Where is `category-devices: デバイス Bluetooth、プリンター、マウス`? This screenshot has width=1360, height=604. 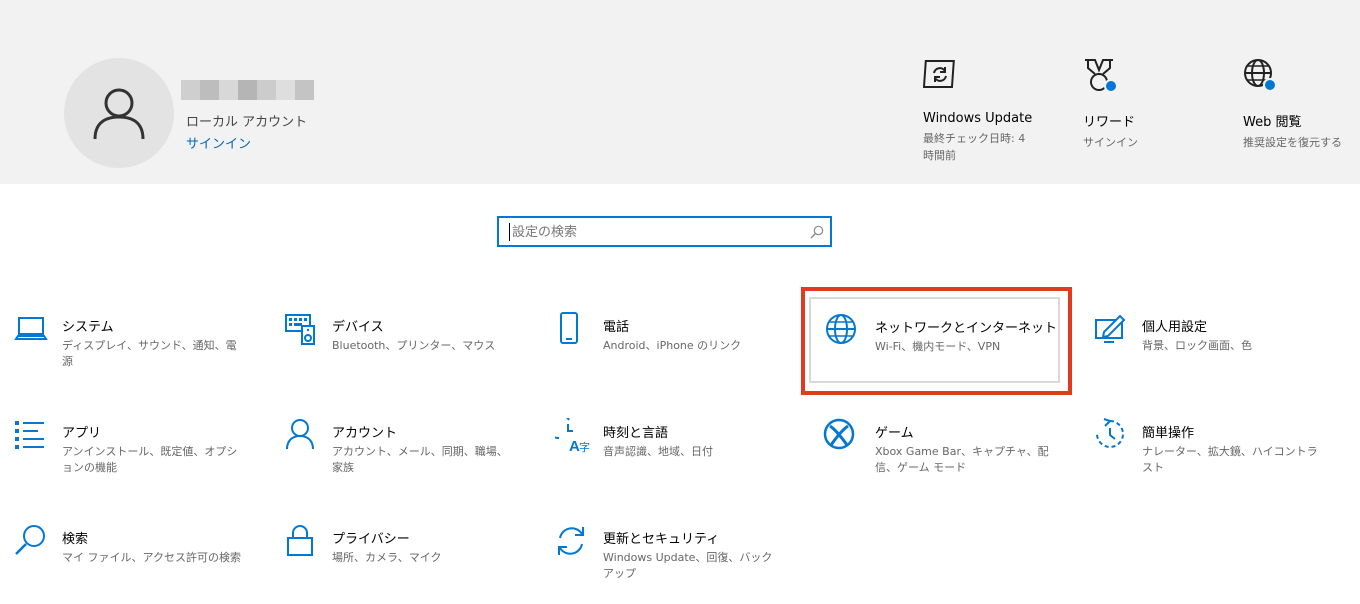
category-devices: デバイス Bluetooth、プリンター、マウス is located at coordinates (409, 352).